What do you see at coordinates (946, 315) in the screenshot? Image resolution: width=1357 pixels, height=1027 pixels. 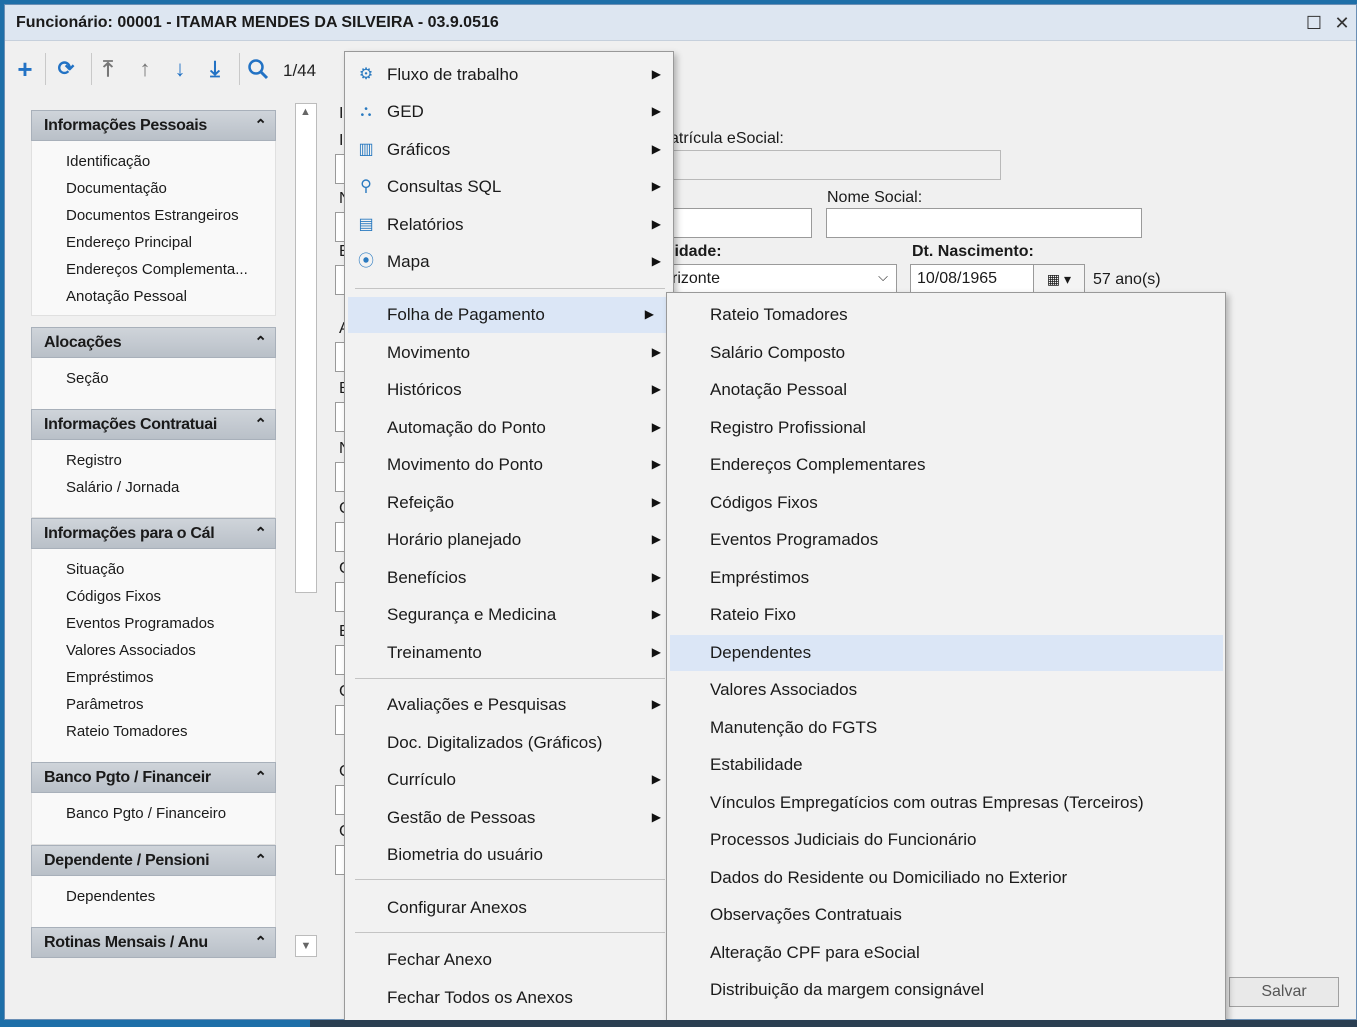 I see `submenu-item: Rateio Tomadores` at bounding box center [946, 315].